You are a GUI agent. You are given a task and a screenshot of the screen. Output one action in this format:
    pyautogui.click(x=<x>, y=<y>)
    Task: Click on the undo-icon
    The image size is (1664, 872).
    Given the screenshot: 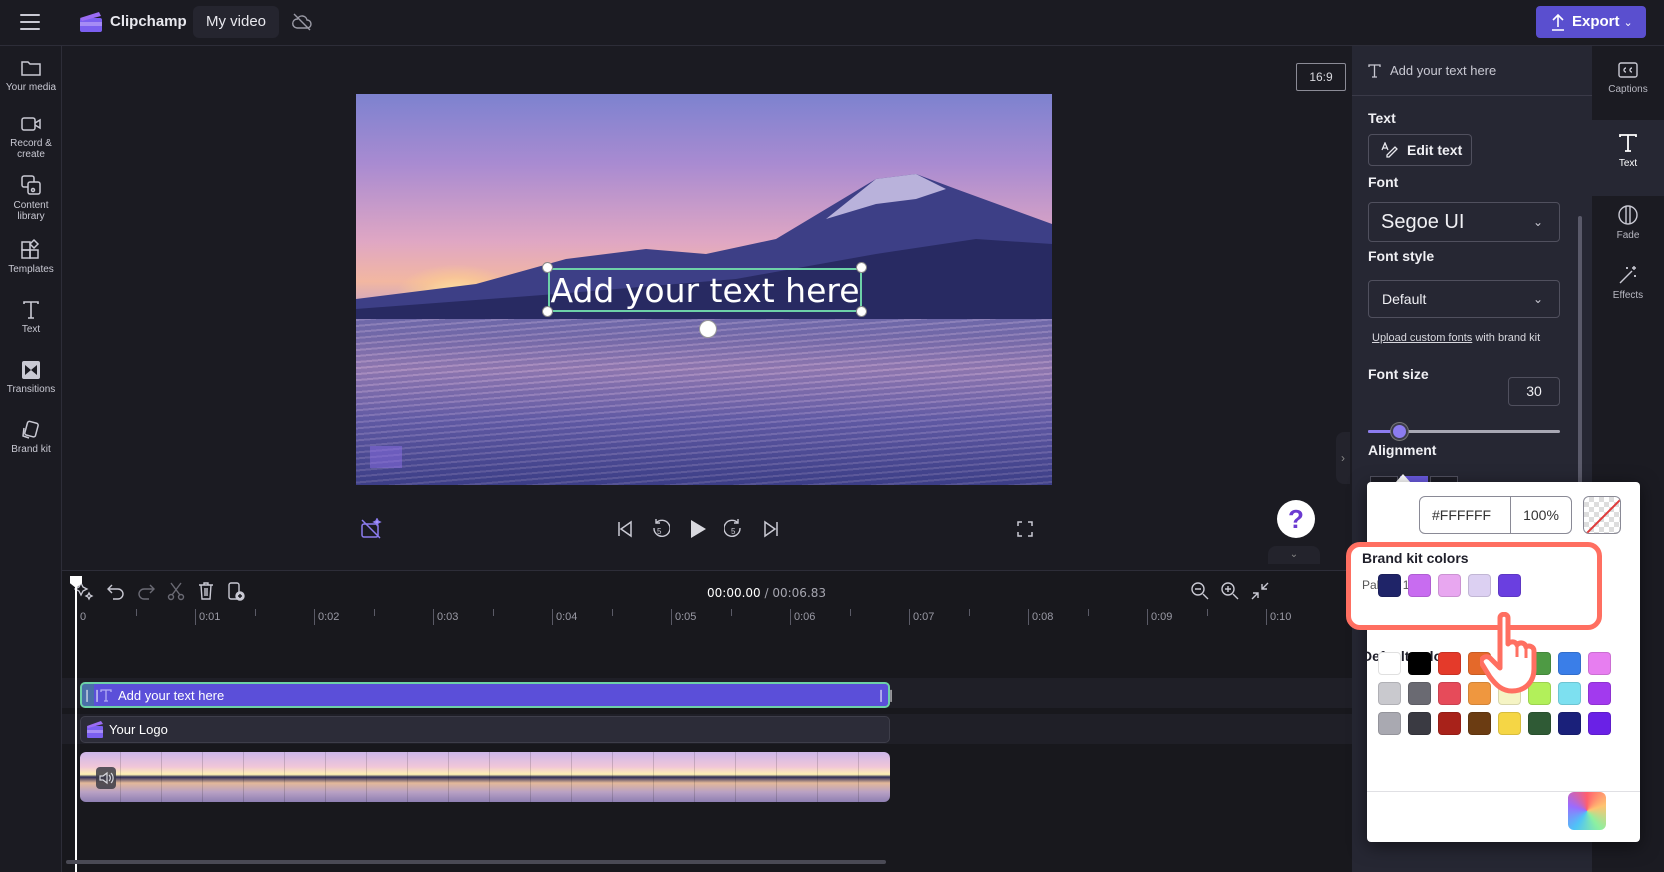 What is the action you would take?
    pyautogui.click(x=116, y=591)
    